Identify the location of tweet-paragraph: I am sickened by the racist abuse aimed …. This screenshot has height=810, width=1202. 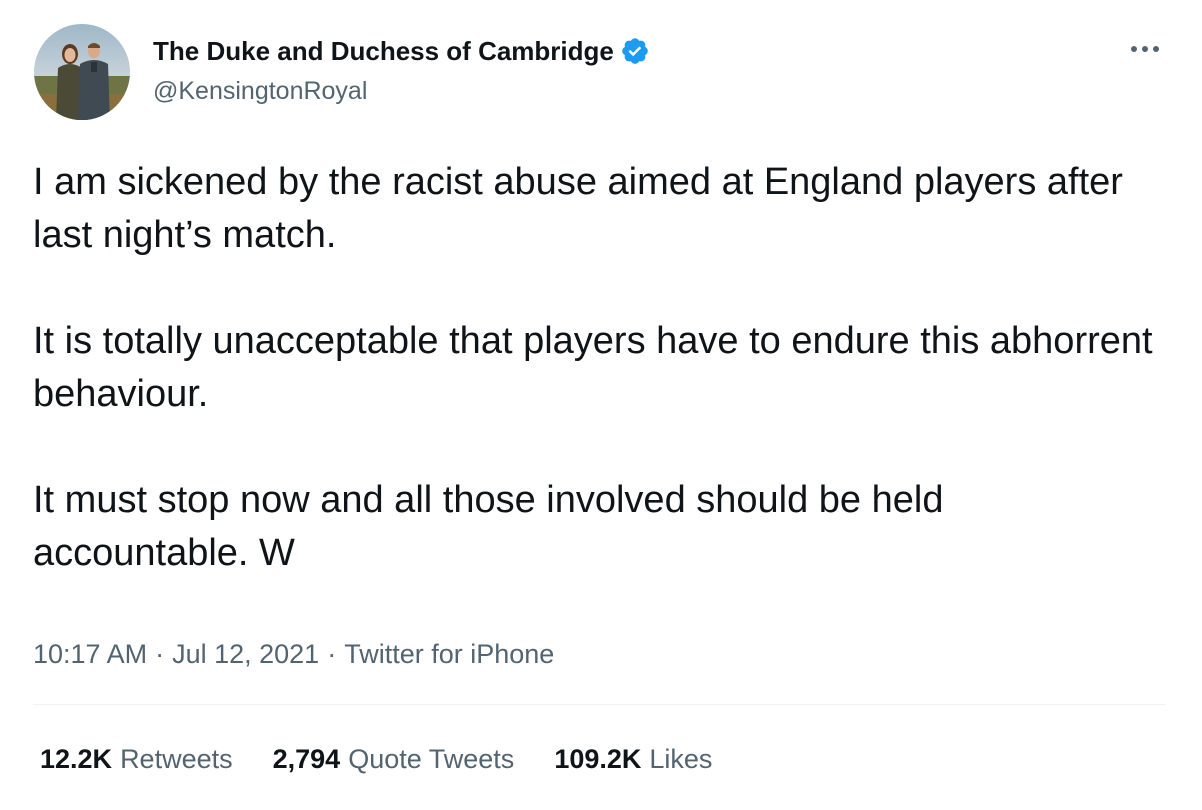
(578, 208).